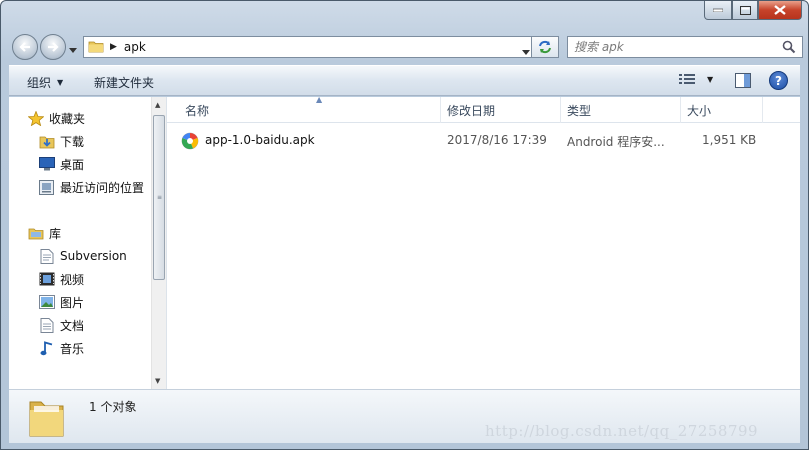 The image size is (809, 450). I want to click on command-bar: 组织 ▼ 新建文件夹 ▼ ?, so click(404, 80).